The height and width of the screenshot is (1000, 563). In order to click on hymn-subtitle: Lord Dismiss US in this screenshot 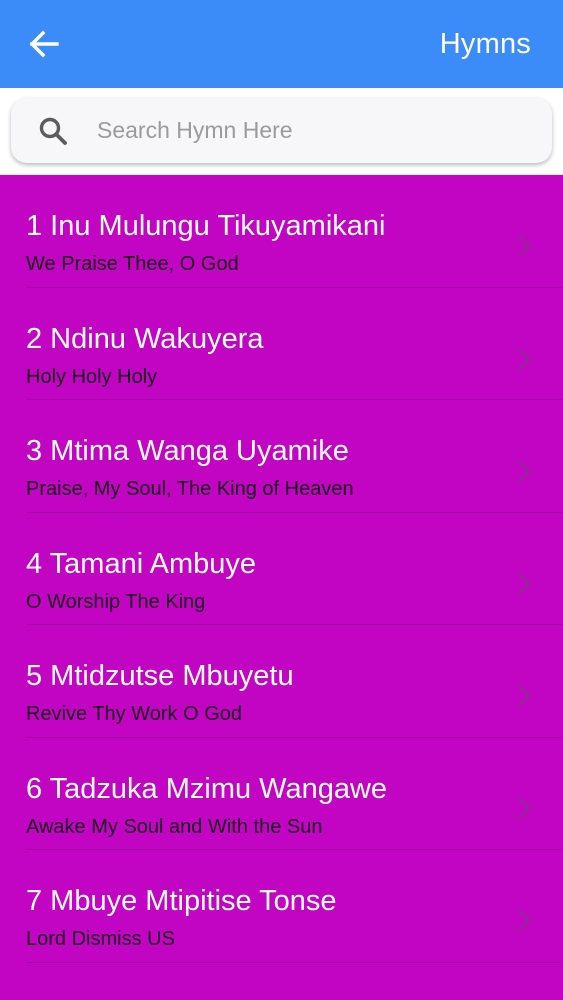, I will do `click(100, 939)`.